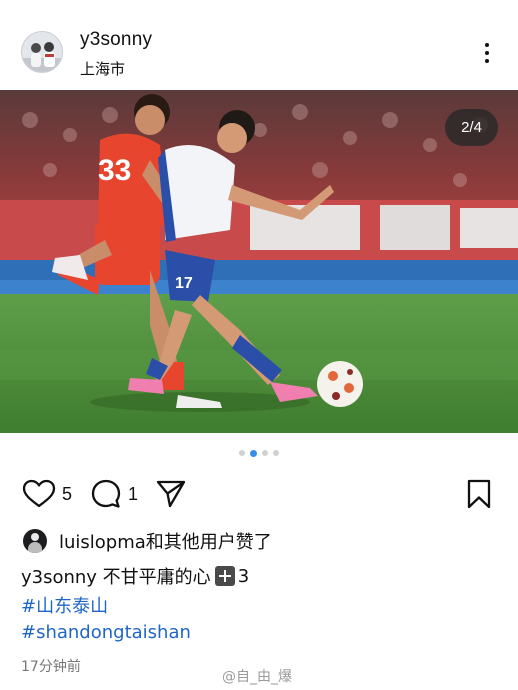 The width and height of the screenshot is (518, 690). I want to click on user-avatar, so click(42, 52).